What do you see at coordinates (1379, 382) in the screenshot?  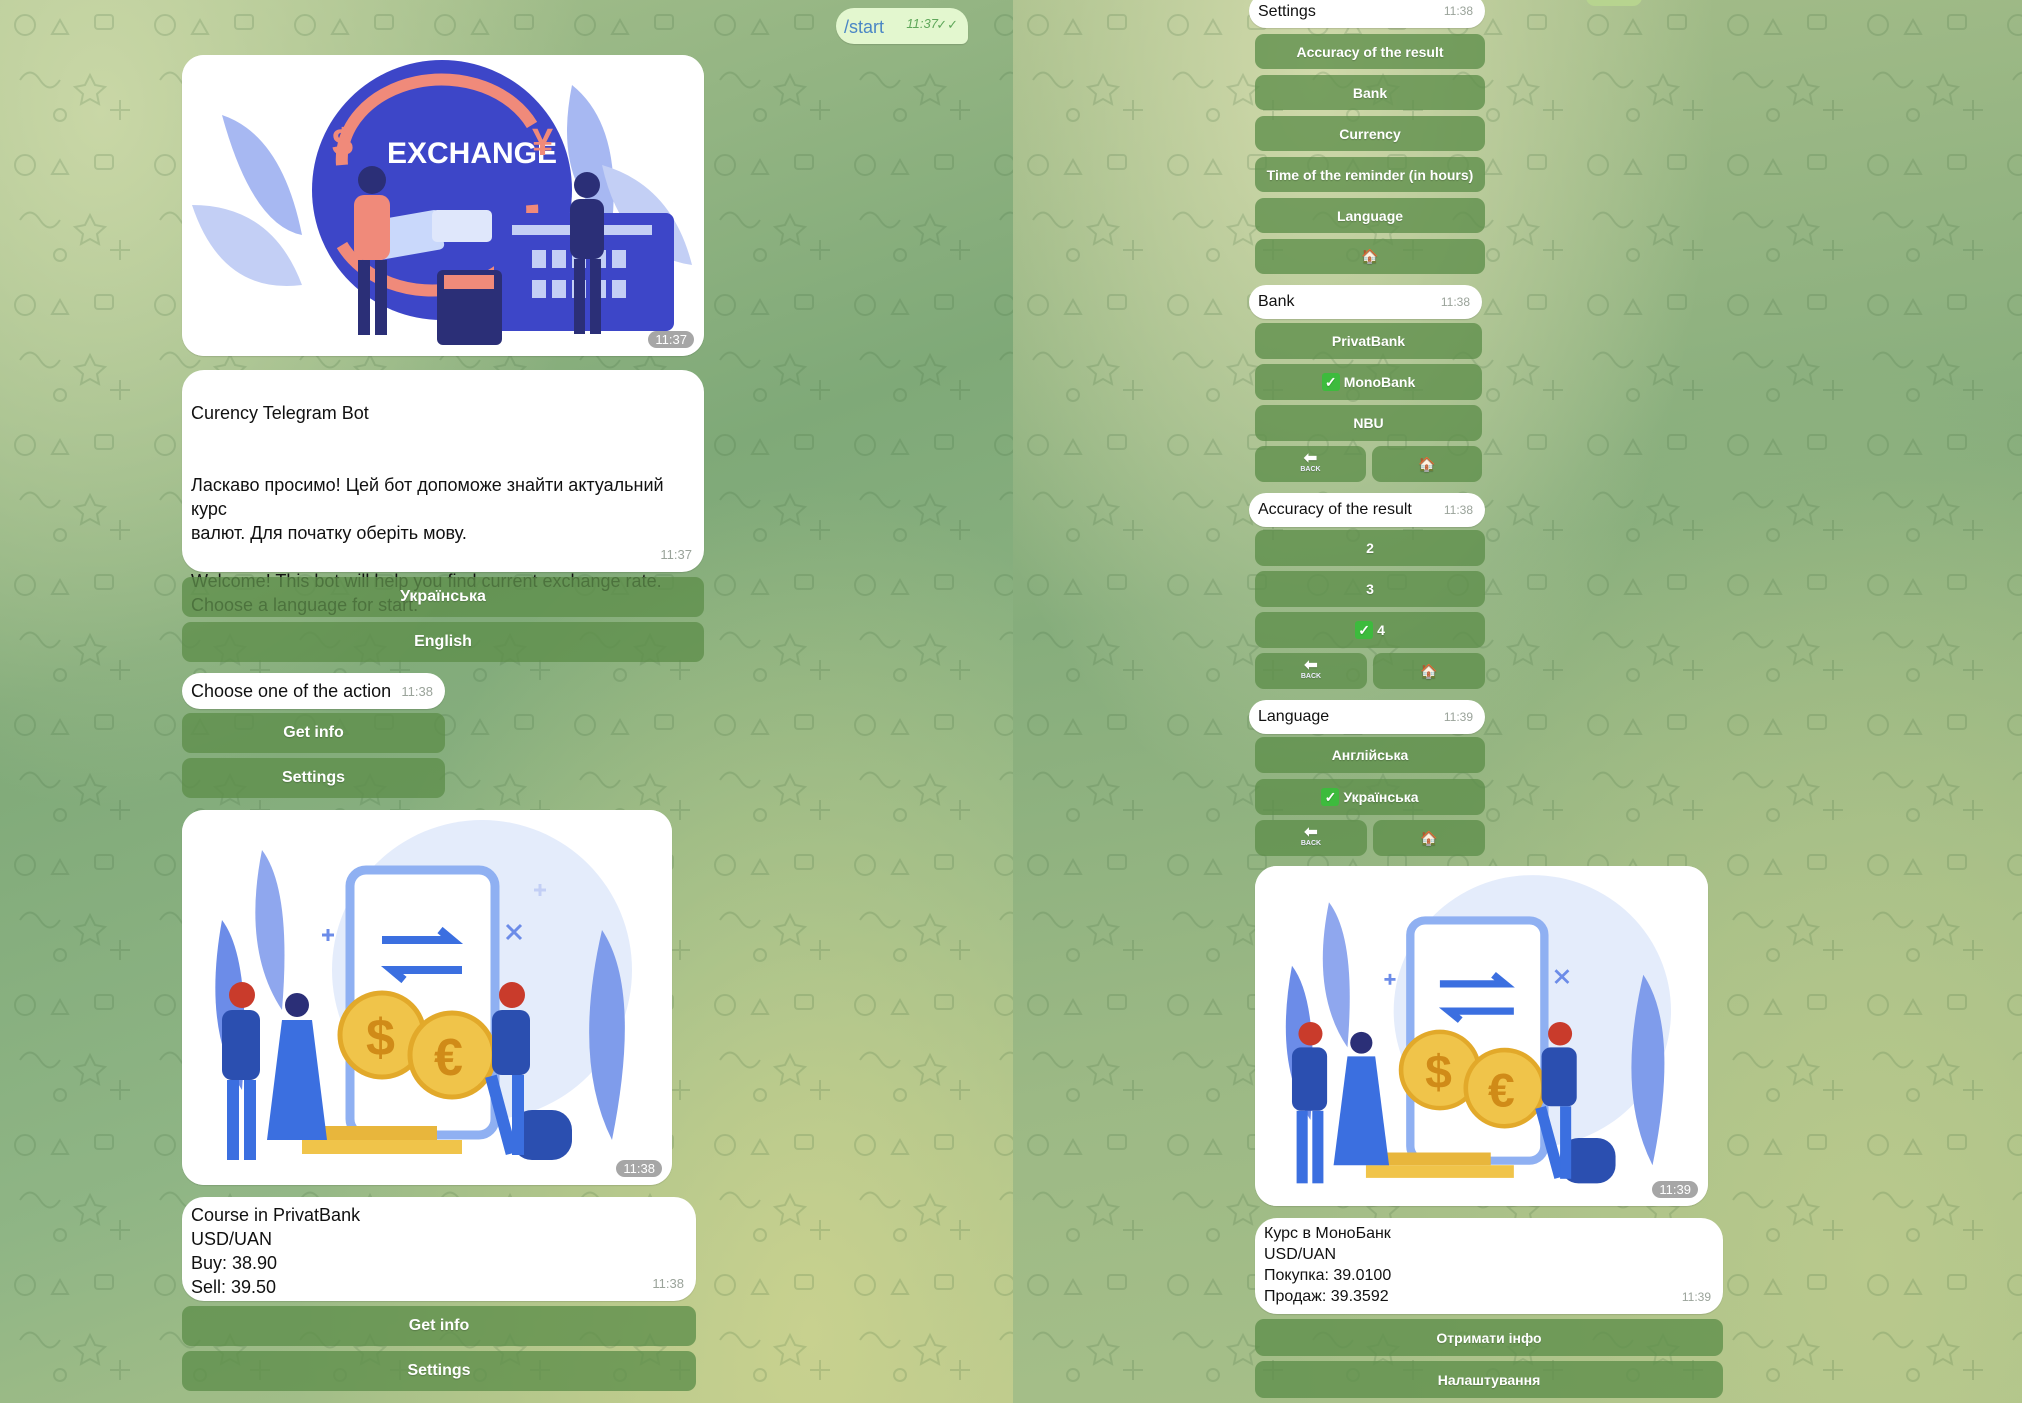 I see `bank-monobank-label: MonoBank` at bounding box center [1379, 382].